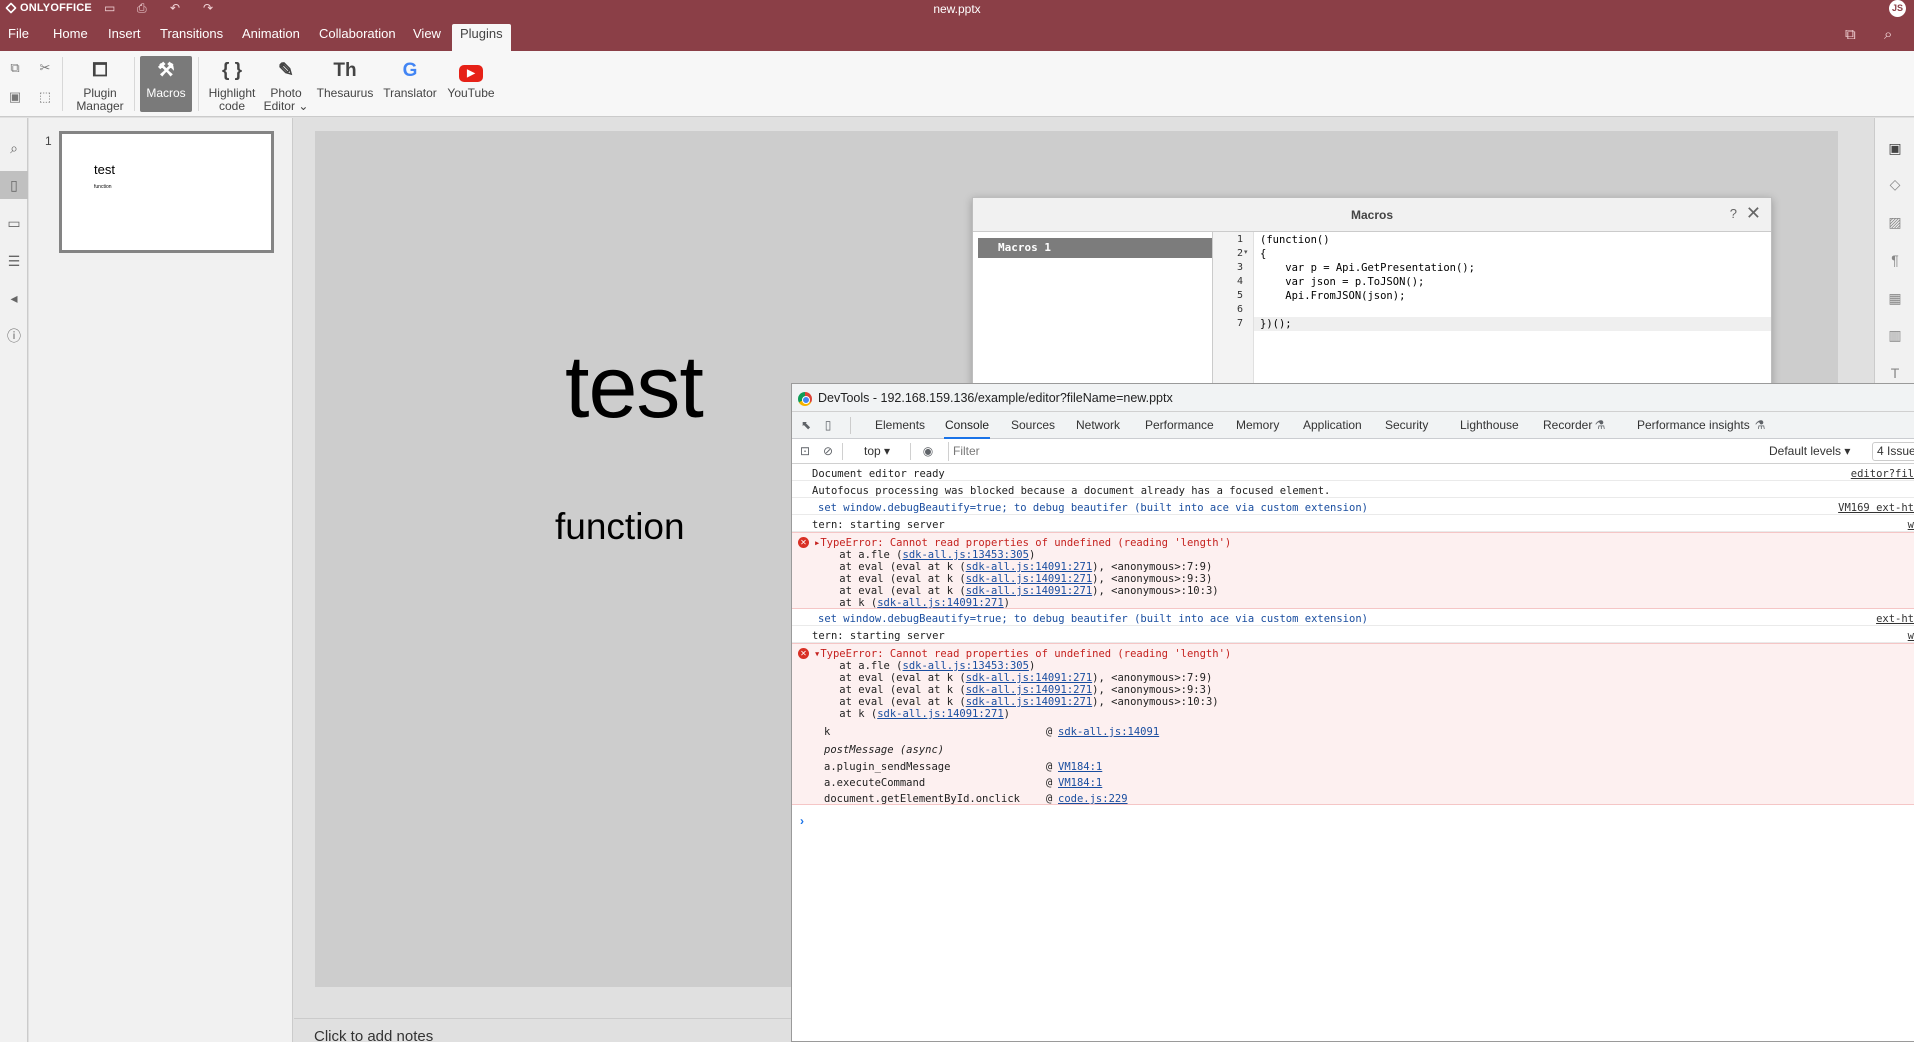 This screenshot has width=1914, height=1042. I want to click on tab-insert: Insert, so click(124, 37).